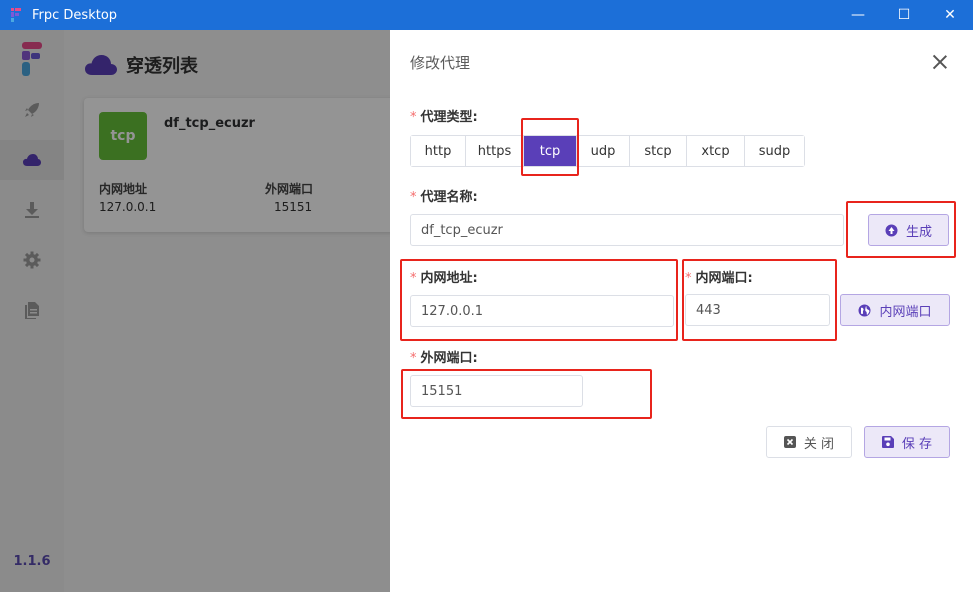 The height and width of the screenshot is (592, 973). What do you see at coordinates (940, 62) in the screenshot?
I see `close-icon` at bounding box center [940, 62].